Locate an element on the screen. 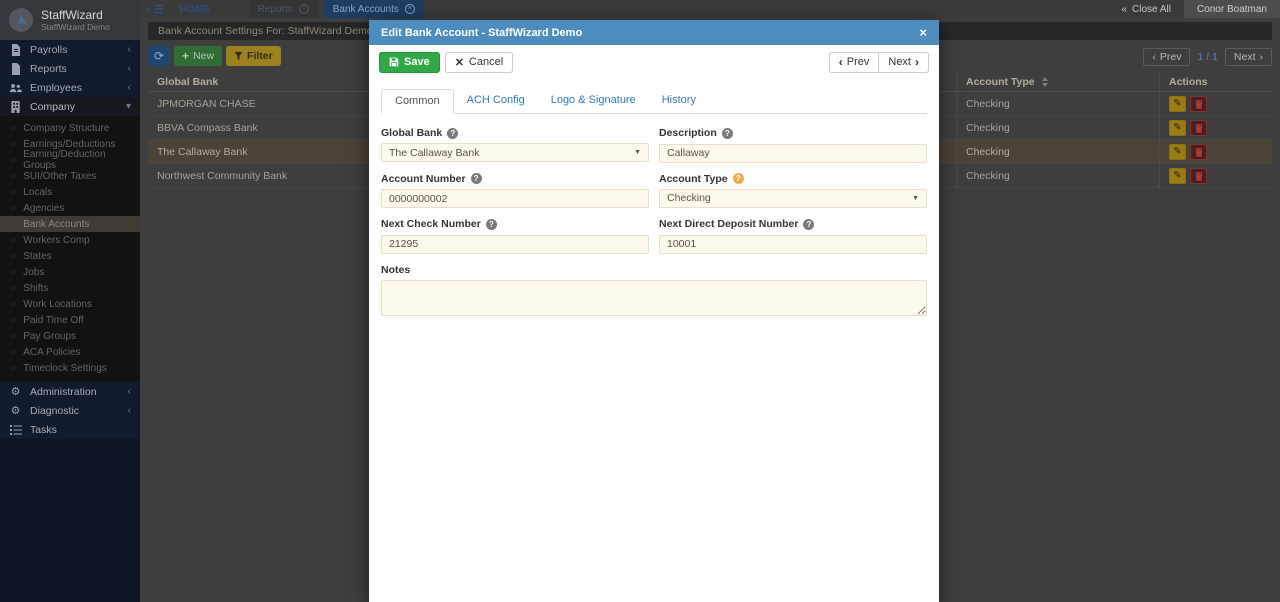  chevron-down-icon: ▾ is located at coordinates (128, 106).